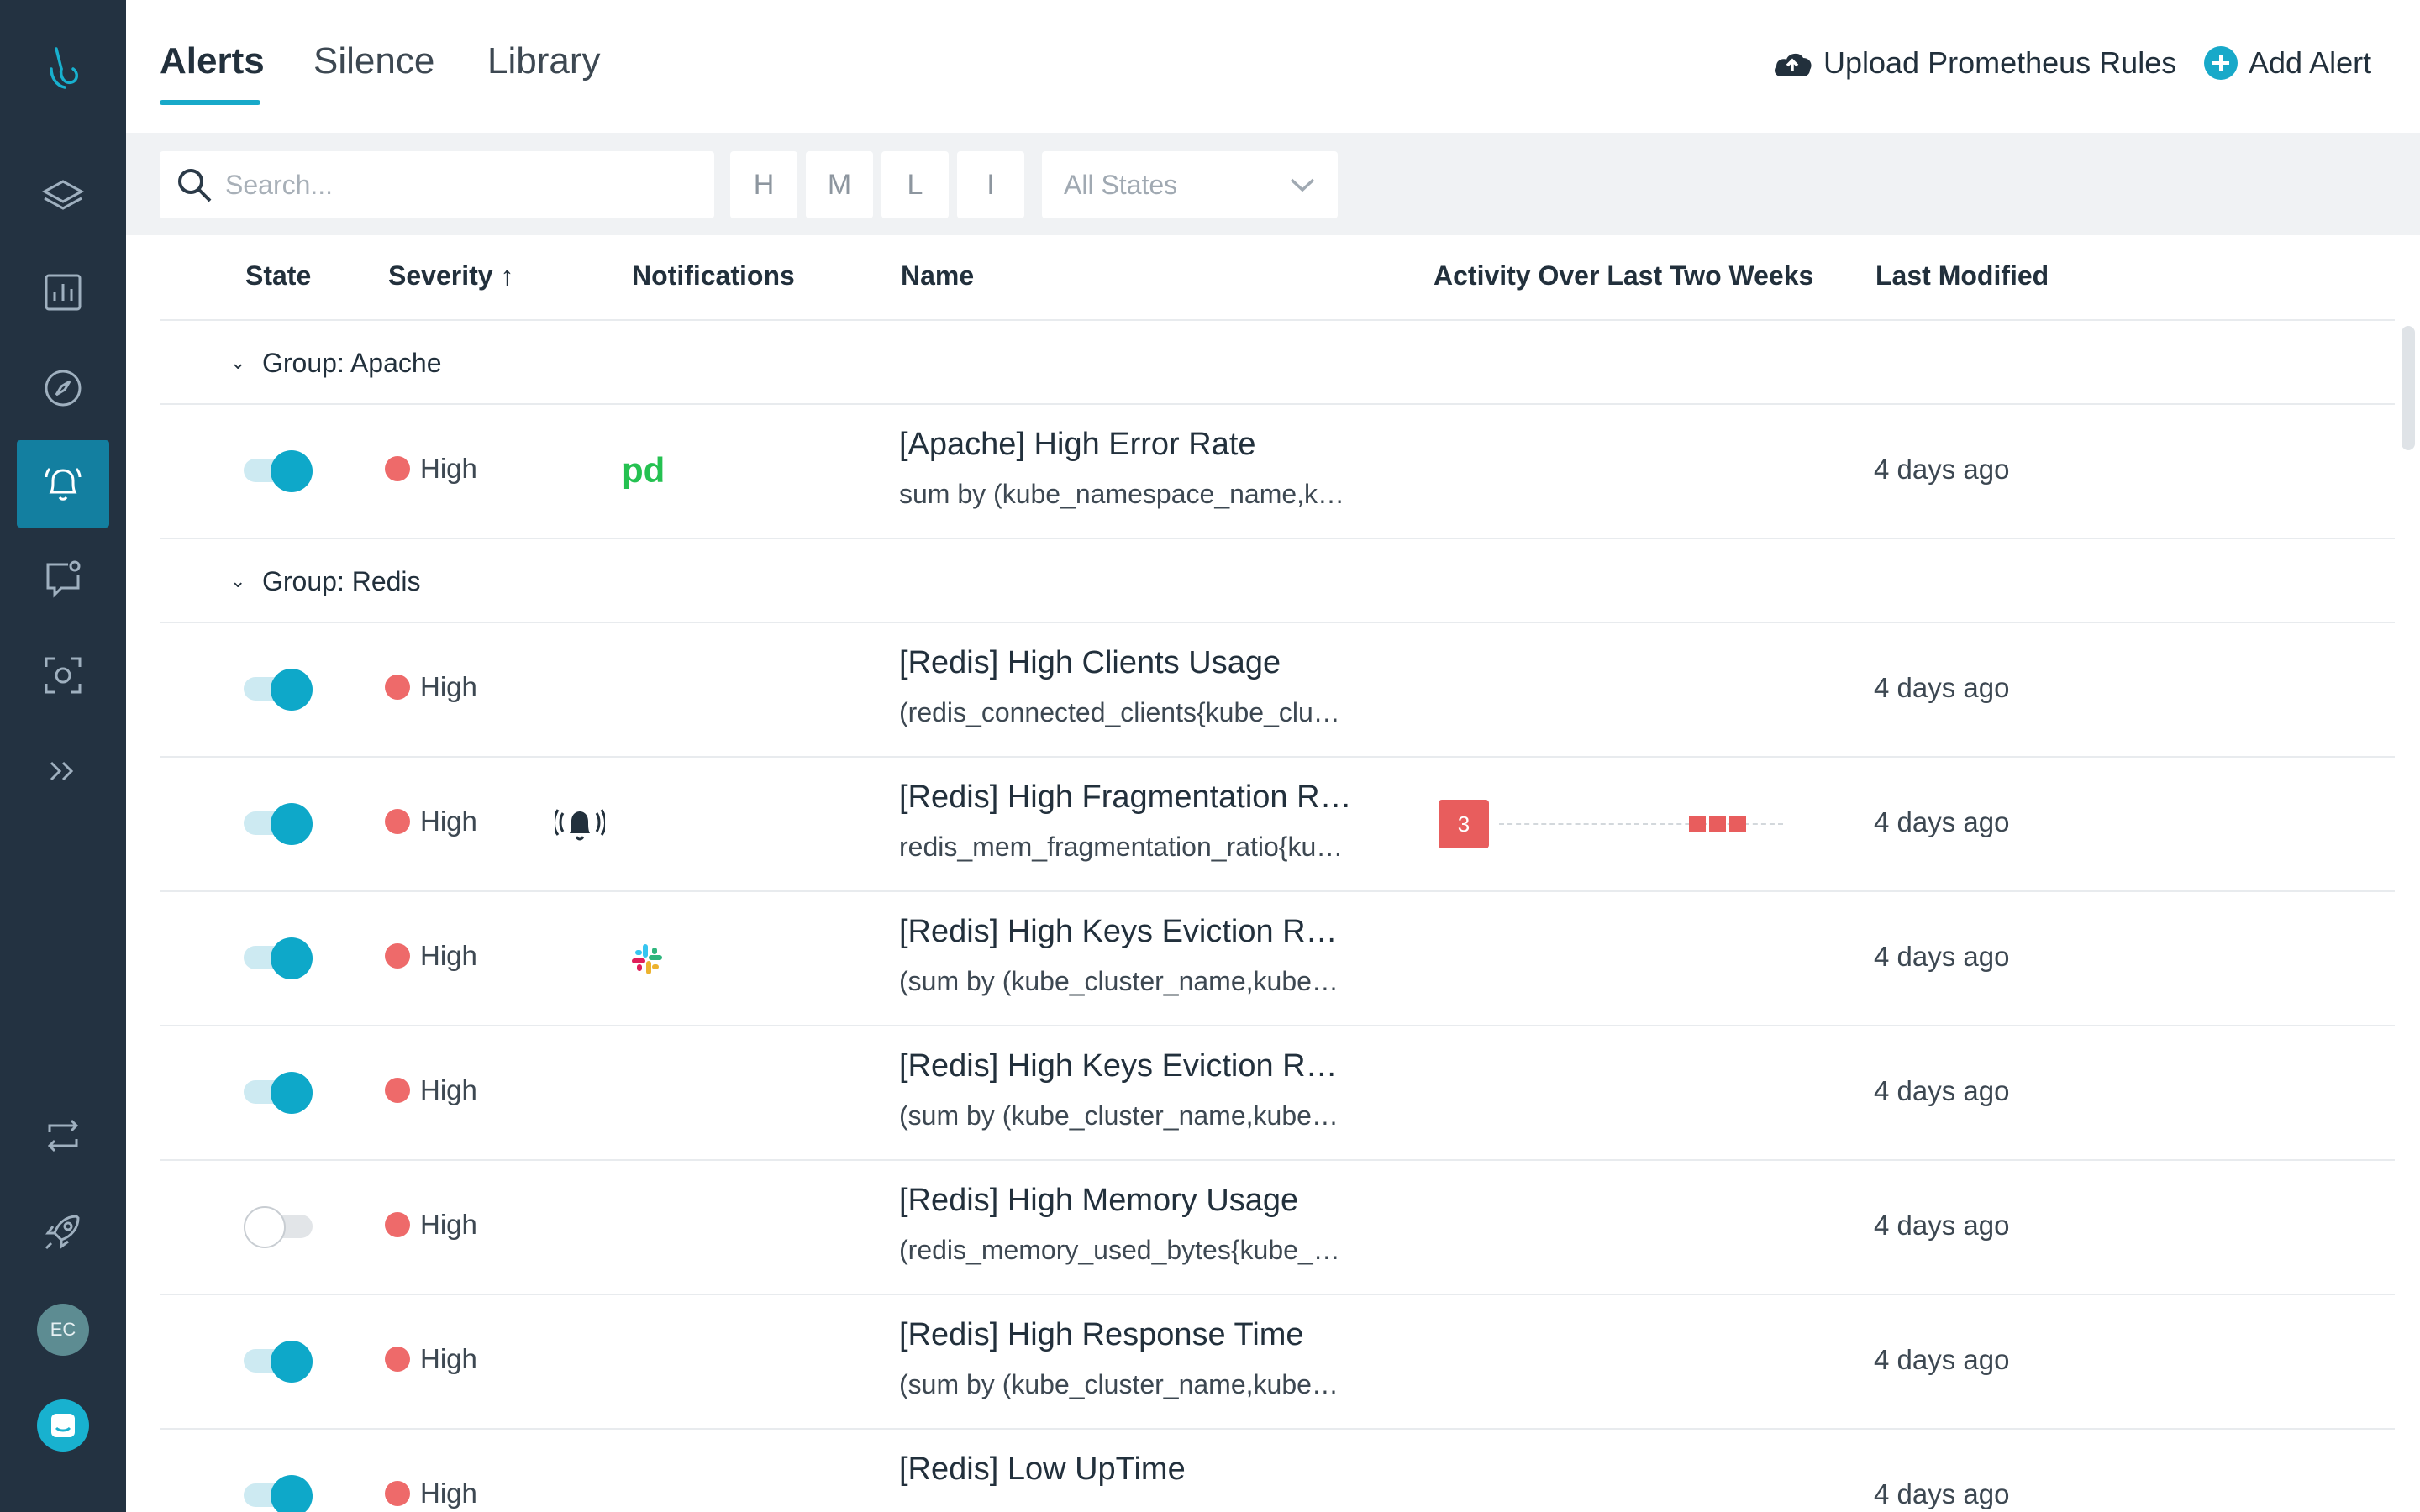 This screenshot has width=2420, height=1512. Describe the element at coordinates (63, 1425) in the screenshot. I see `support-chat-icon` at that location.